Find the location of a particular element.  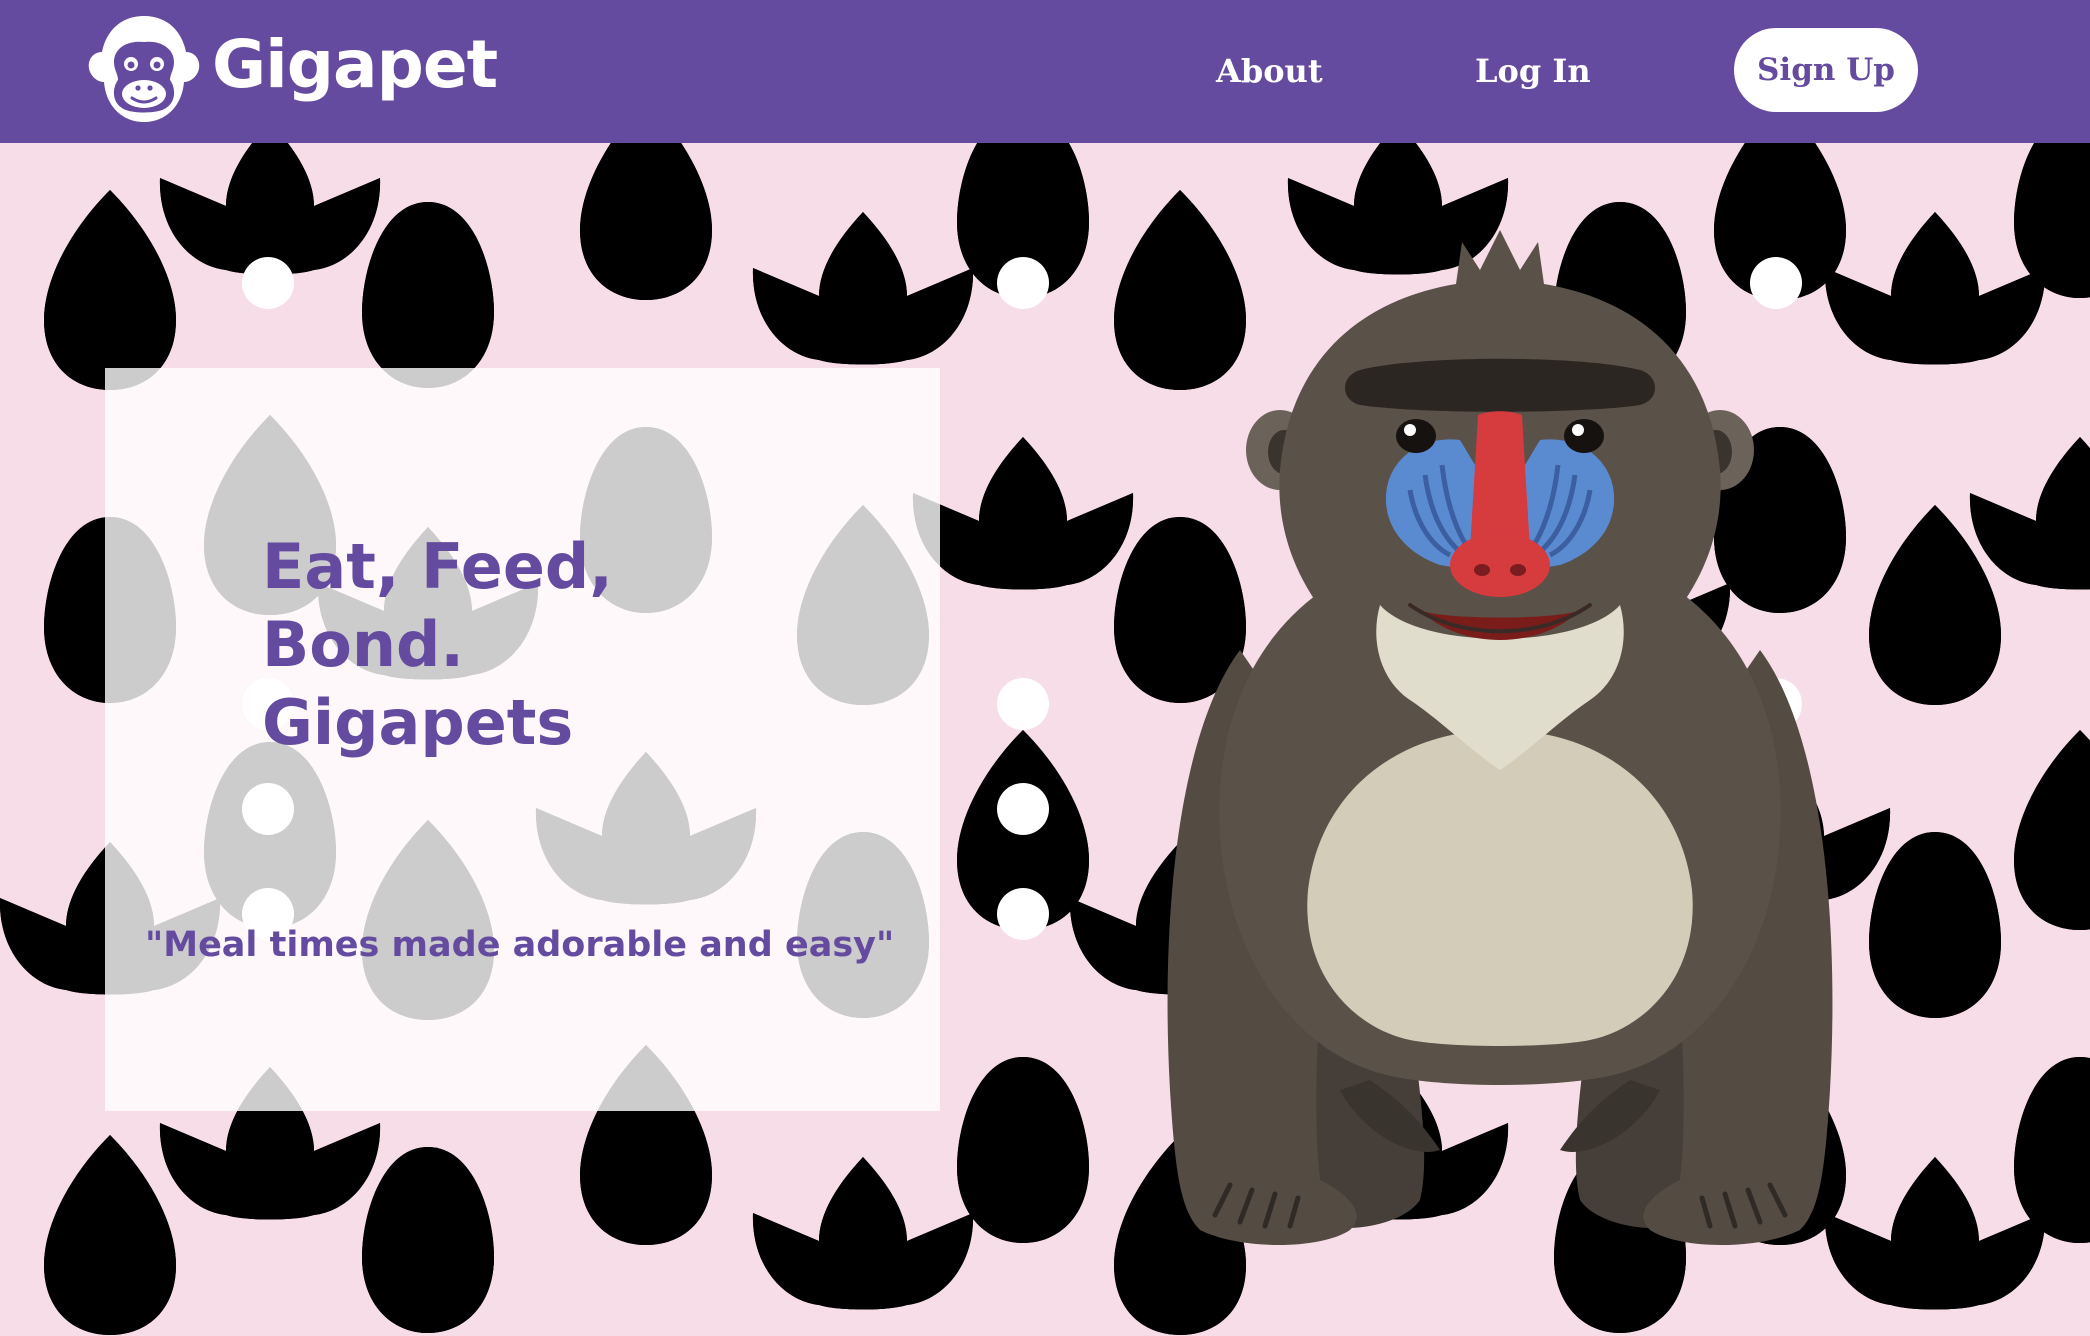

hero-title-line: Bond. is located at coordinates (363, 644).